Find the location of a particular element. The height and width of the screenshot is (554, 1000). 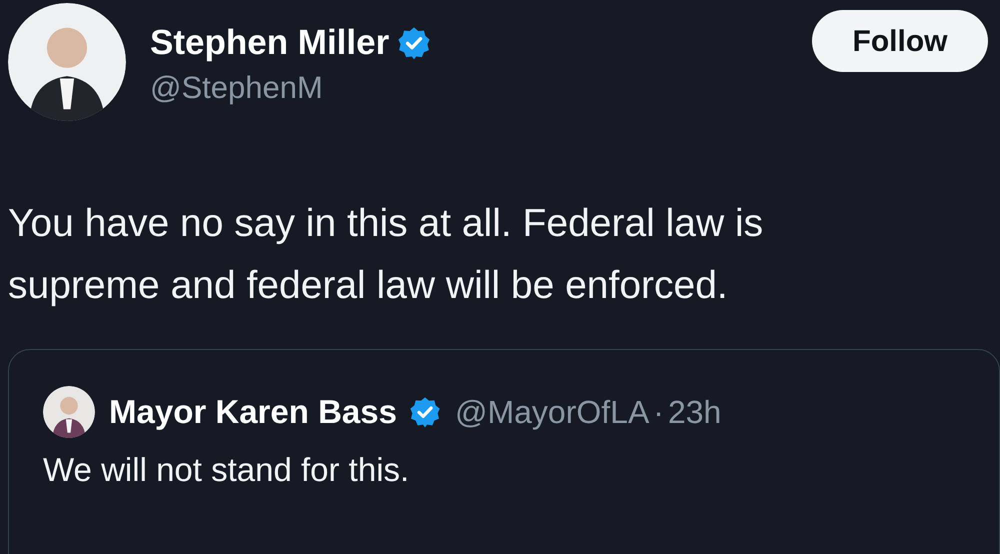

post-text: You have no say in this at all. Federal law is supreme and federal law will be enforced. is located at coordinates (385, 255).